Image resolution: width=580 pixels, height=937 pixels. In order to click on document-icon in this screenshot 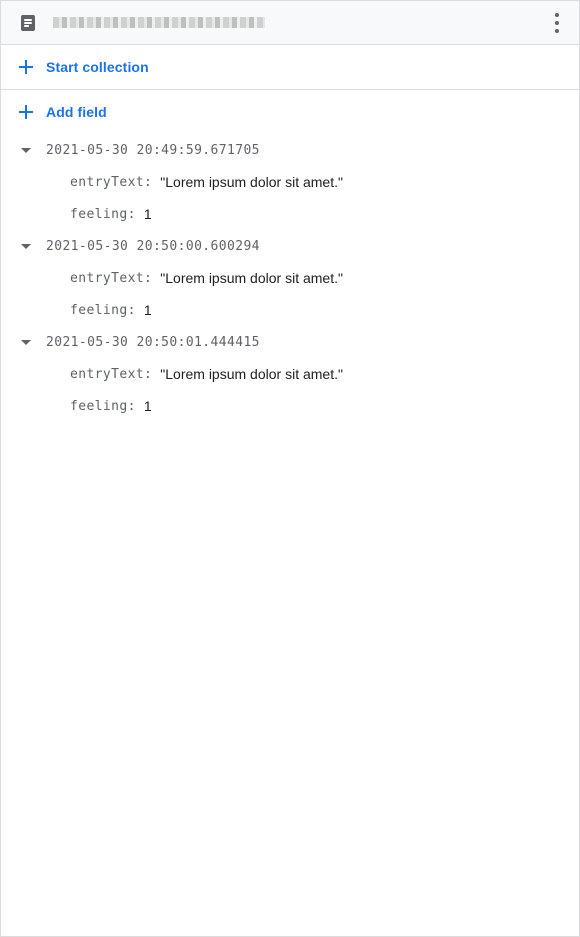, I will do `click(28, 22)`.